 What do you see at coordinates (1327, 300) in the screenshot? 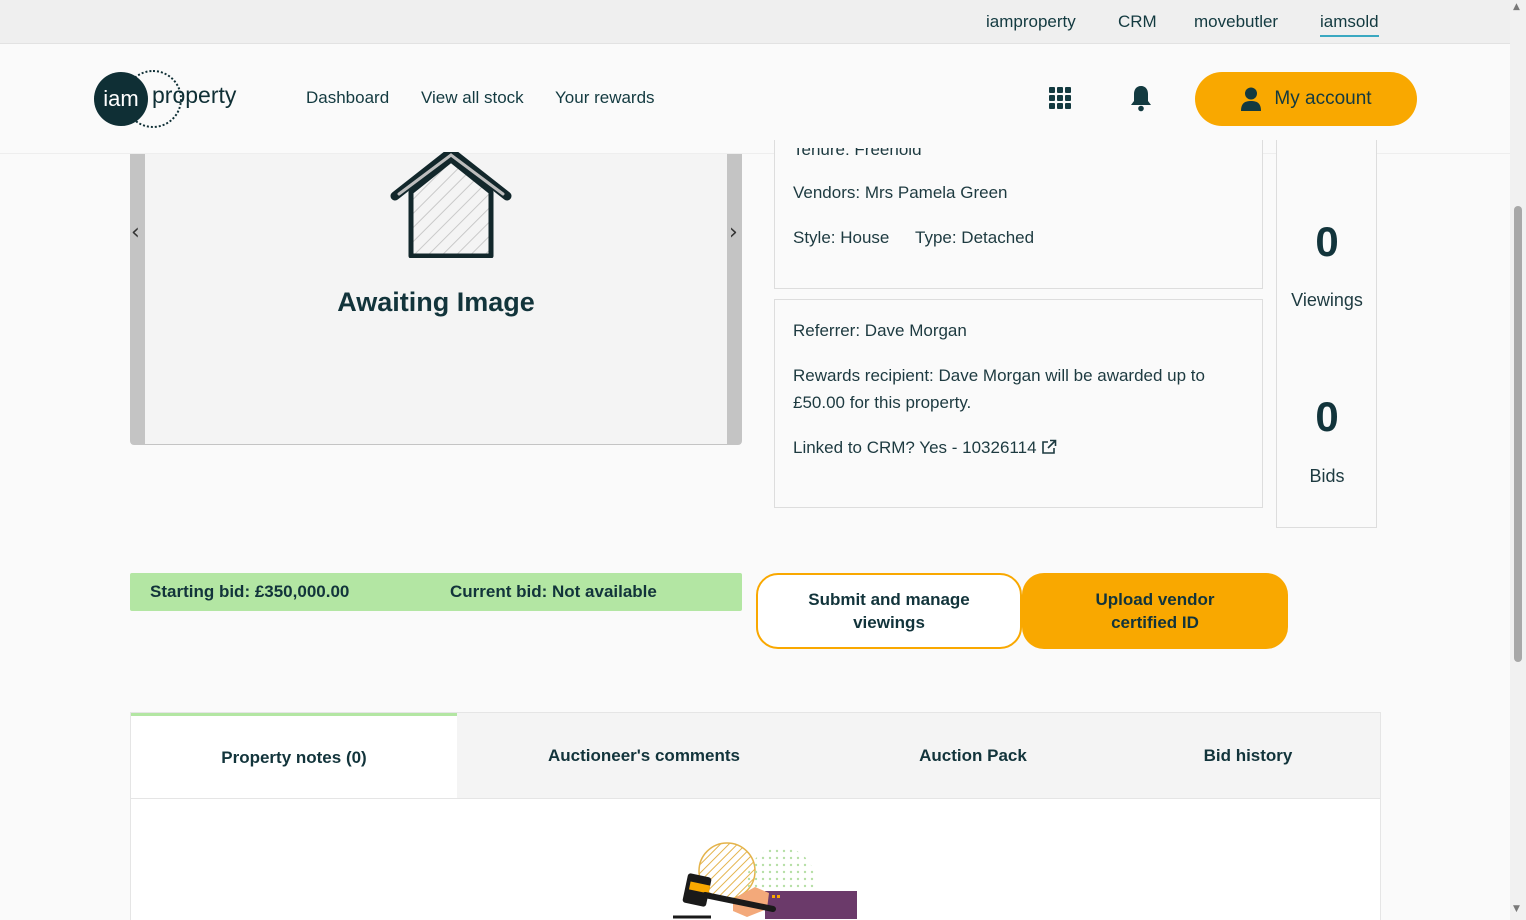
I see `viewings-label: Viewings` at bounding box center [1327, 300].